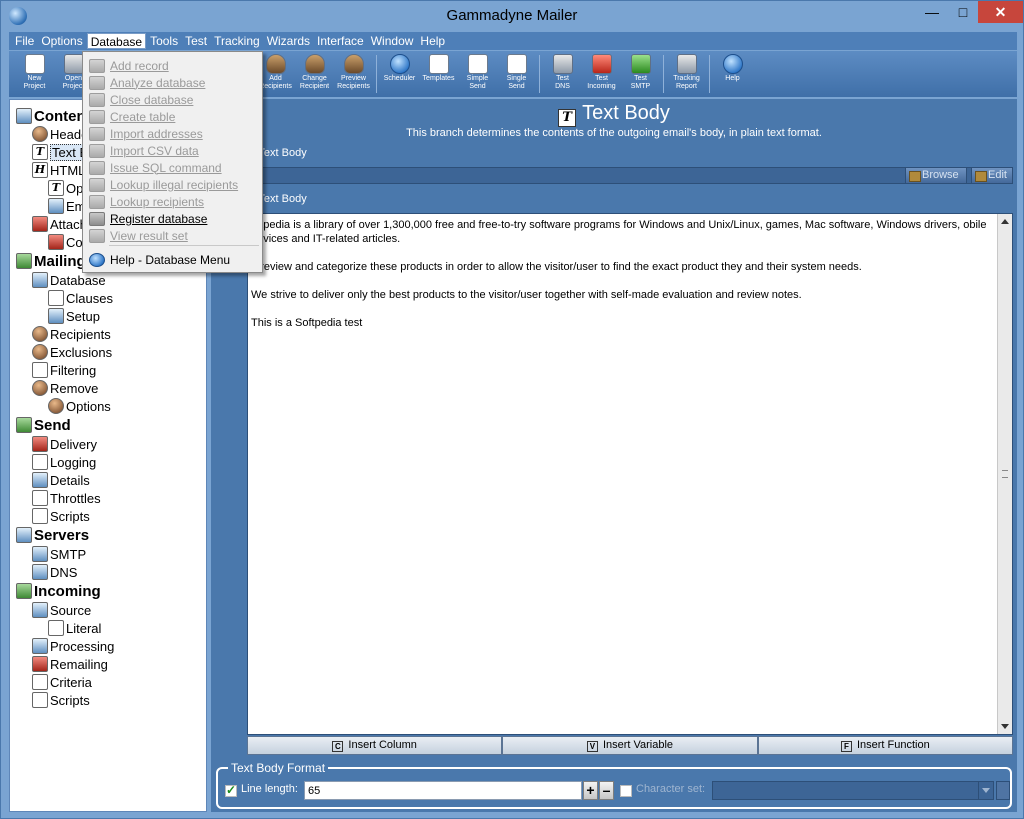  What do you see at coordinates (340, 41) in the screenshot?
I see `menu-interface: Interface` at bounding box center [340, 41].